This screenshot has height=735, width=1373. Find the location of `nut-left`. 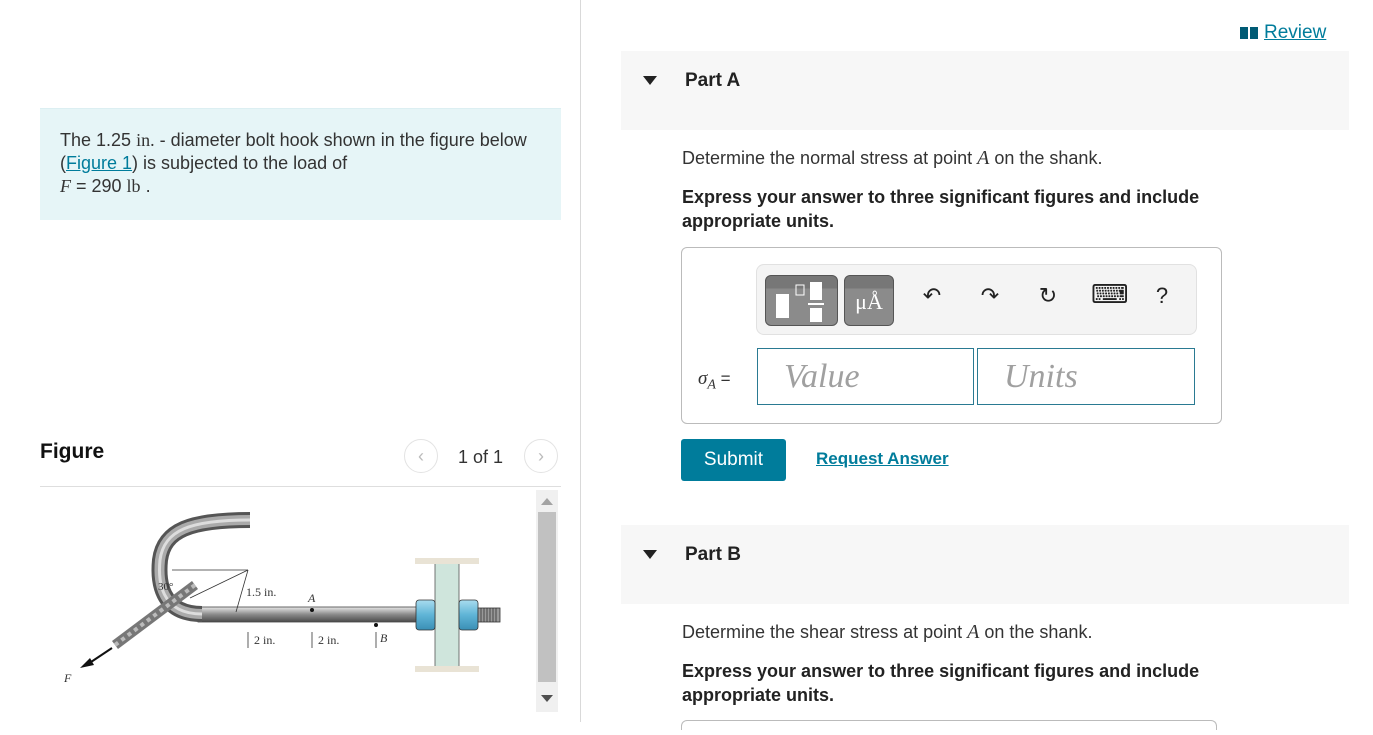

nut-left is located at coordinates (425, 615).